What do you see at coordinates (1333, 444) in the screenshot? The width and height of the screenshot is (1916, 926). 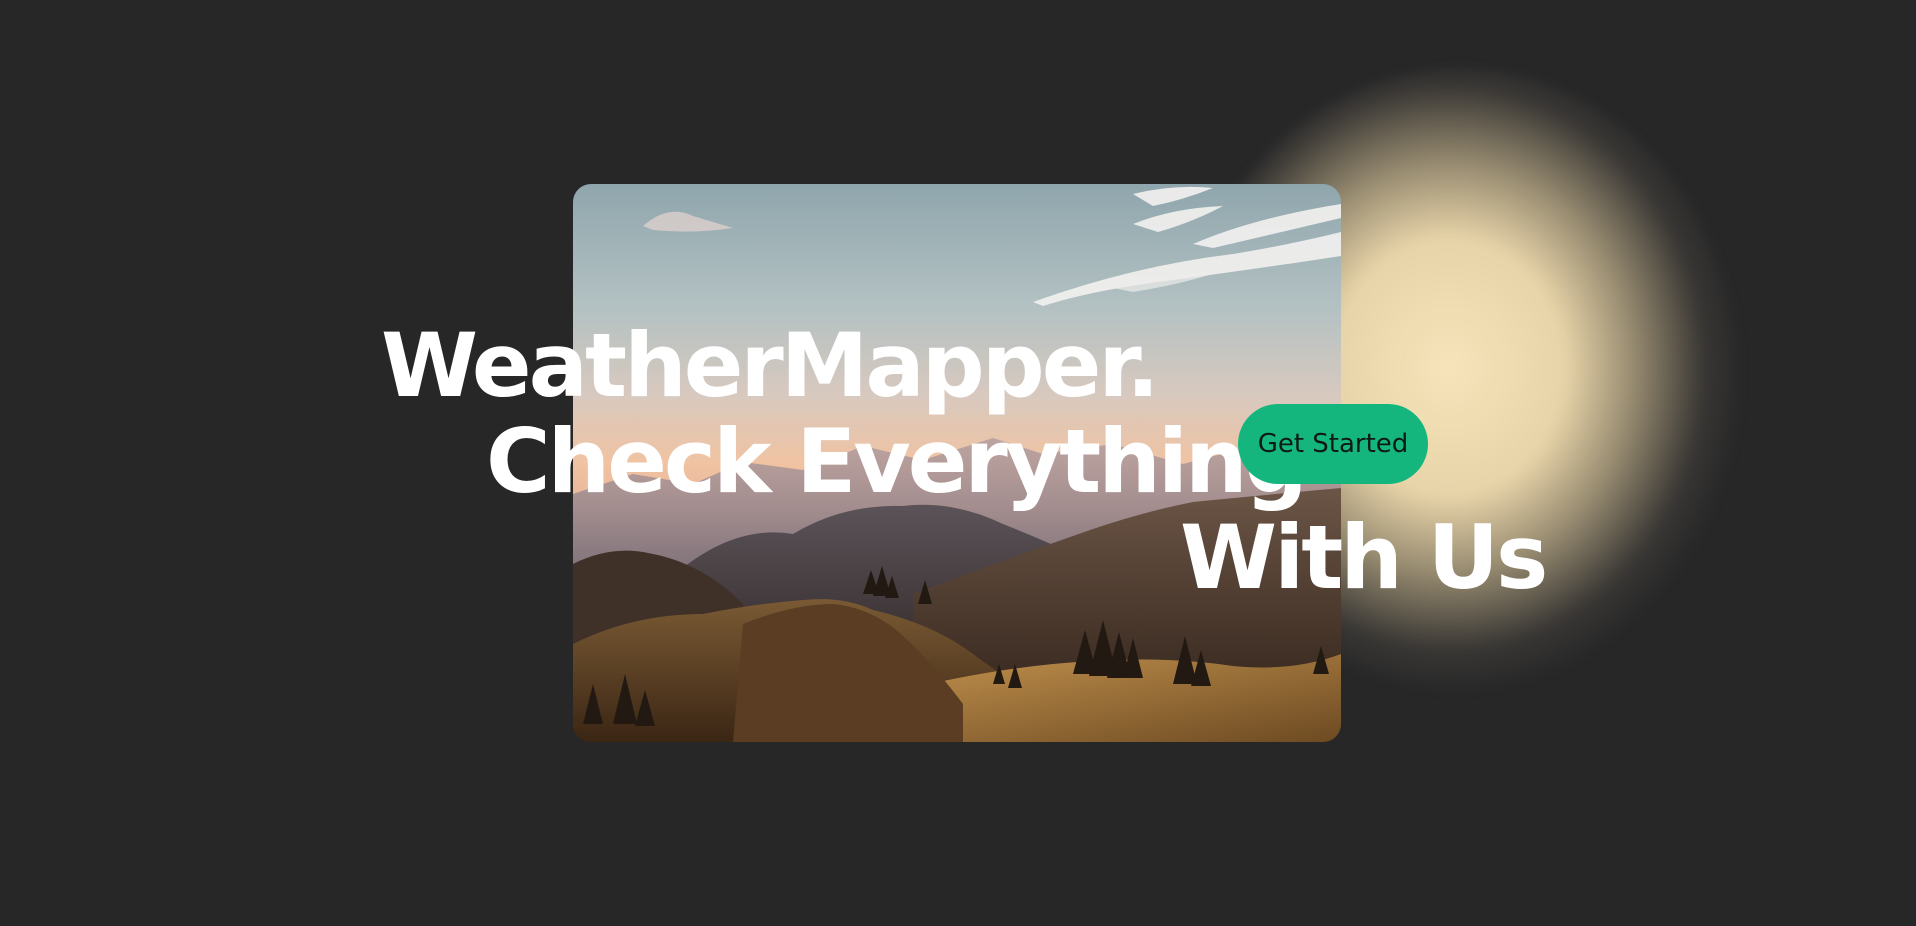 I see `get-started-button: Get Started` at bounding box center [1333, 444].